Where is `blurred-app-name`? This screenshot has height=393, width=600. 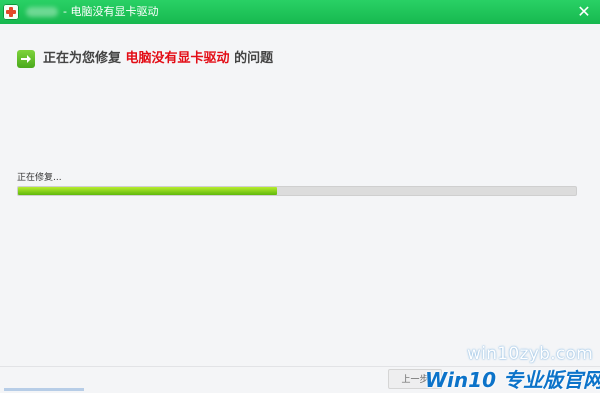
blurred-app-name is located at coordinates (42, 12).